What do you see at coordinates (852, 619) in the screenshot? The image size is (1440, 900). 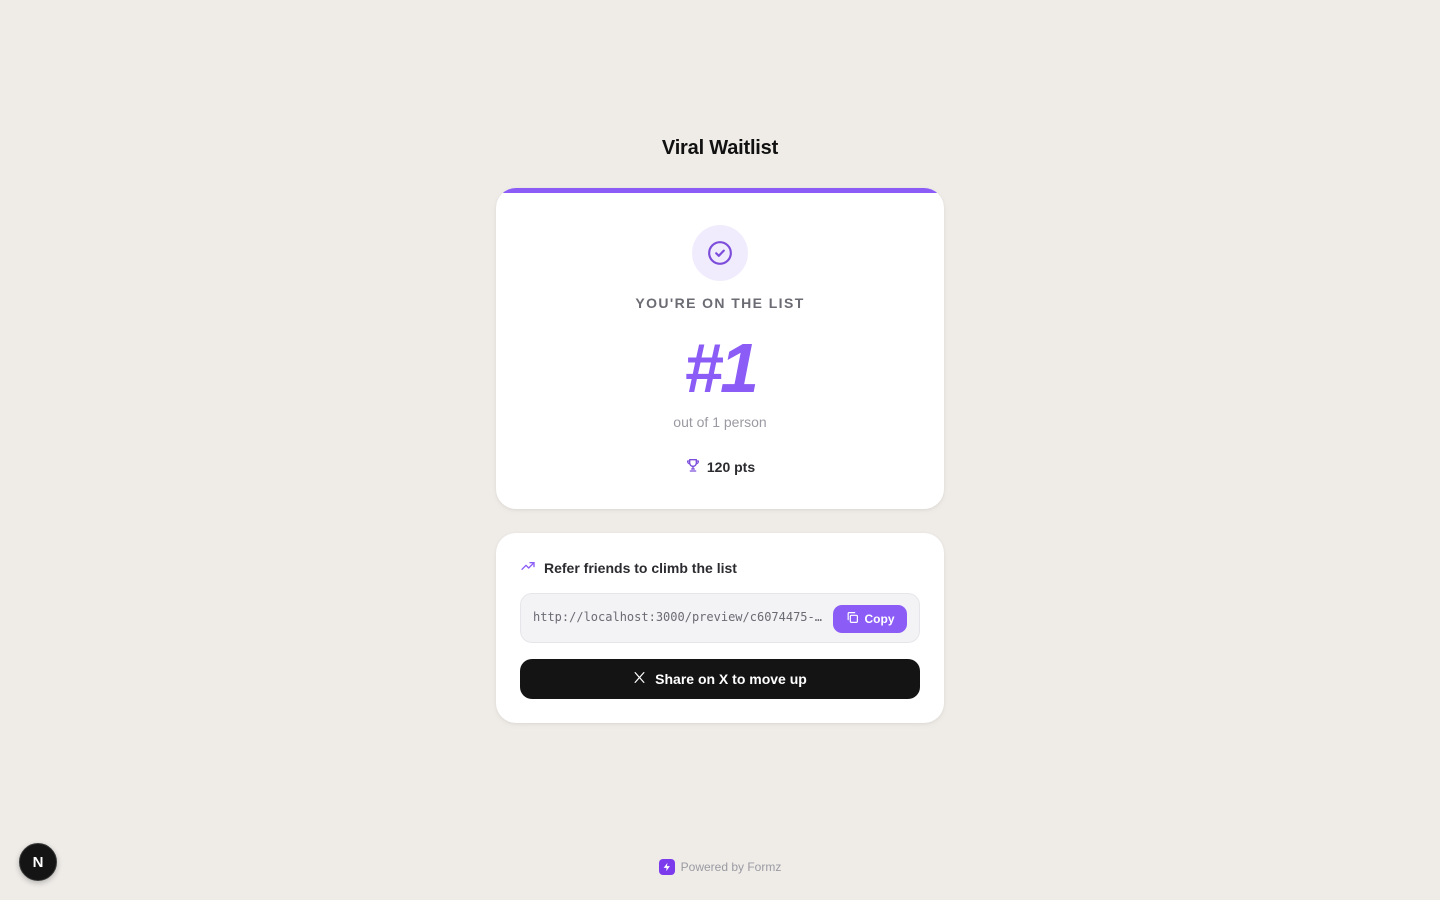 I see `copy-icon` at bounding box center [852, 619].